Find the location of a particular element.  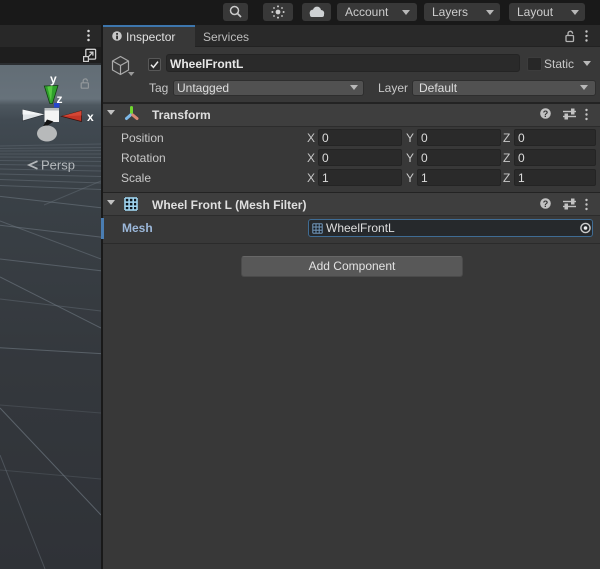

svg-text: y is located at coordinates (53, 79).